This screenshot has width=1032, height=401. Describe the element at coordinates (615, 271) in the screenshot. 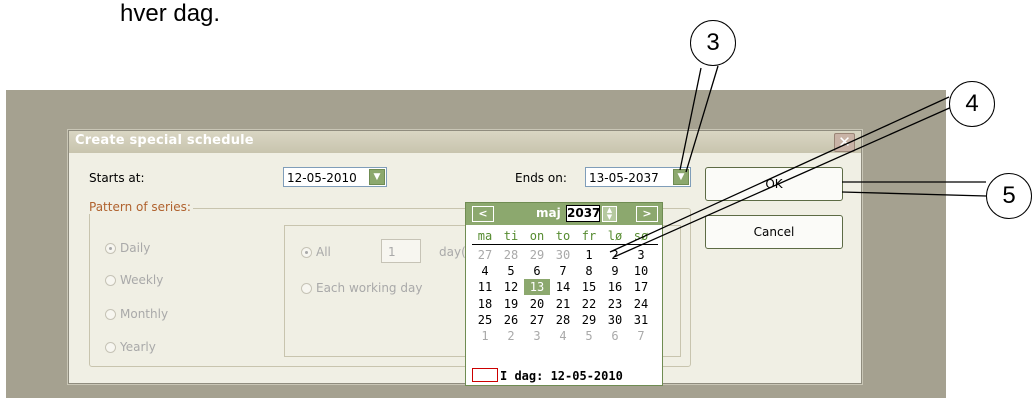

I see `calendar-day: 9` at that location.